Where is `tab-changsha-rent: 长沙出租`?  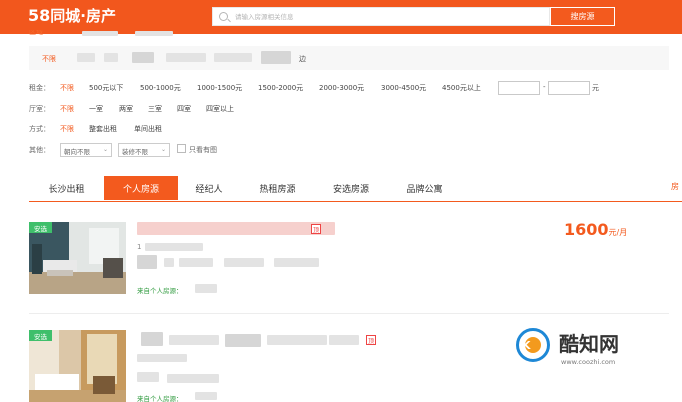
tab-changsha-rent: 长沙出租 is located at coordinates (66, 188).